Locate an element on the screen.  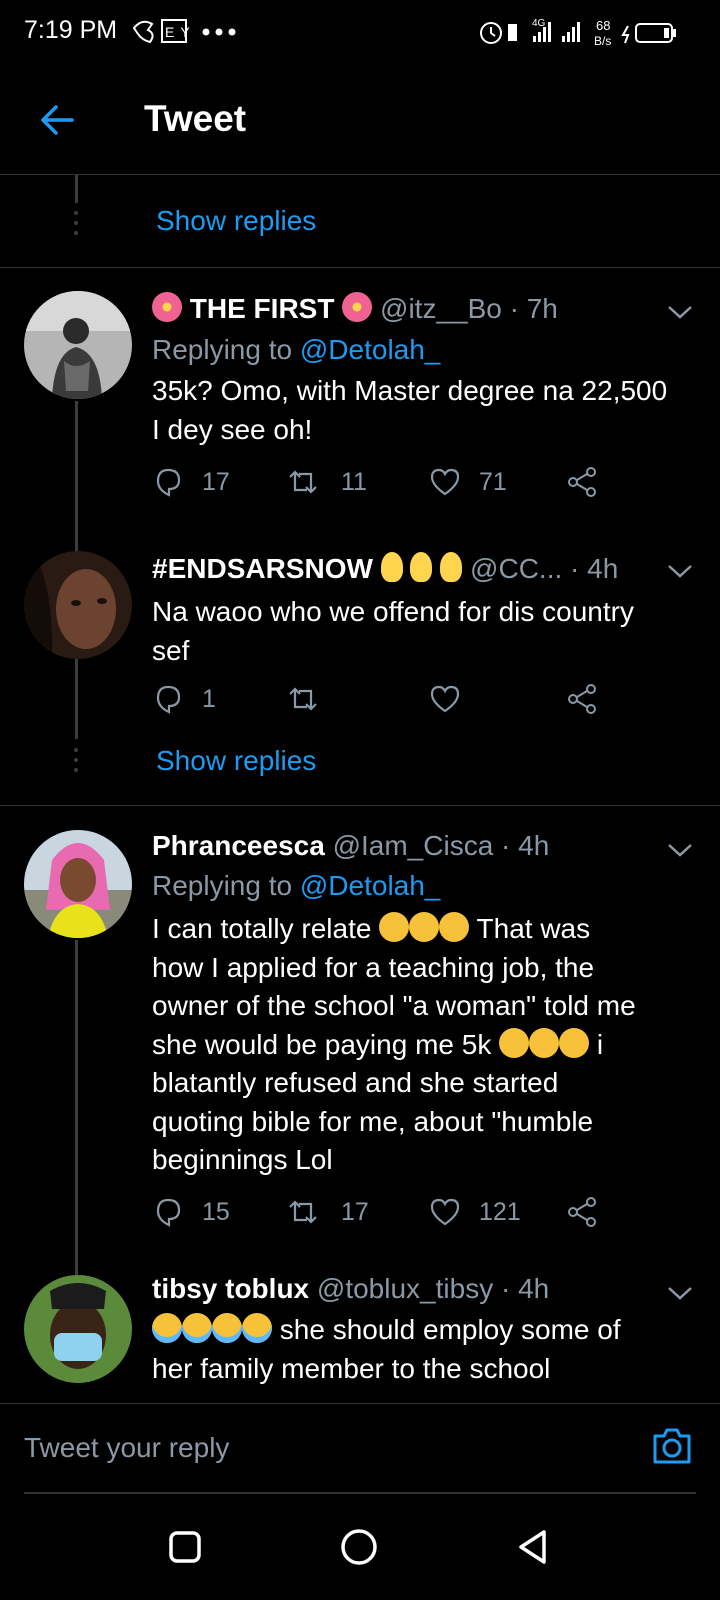
reply-input: Tweet your reply is located at coordinates (126, 1448).